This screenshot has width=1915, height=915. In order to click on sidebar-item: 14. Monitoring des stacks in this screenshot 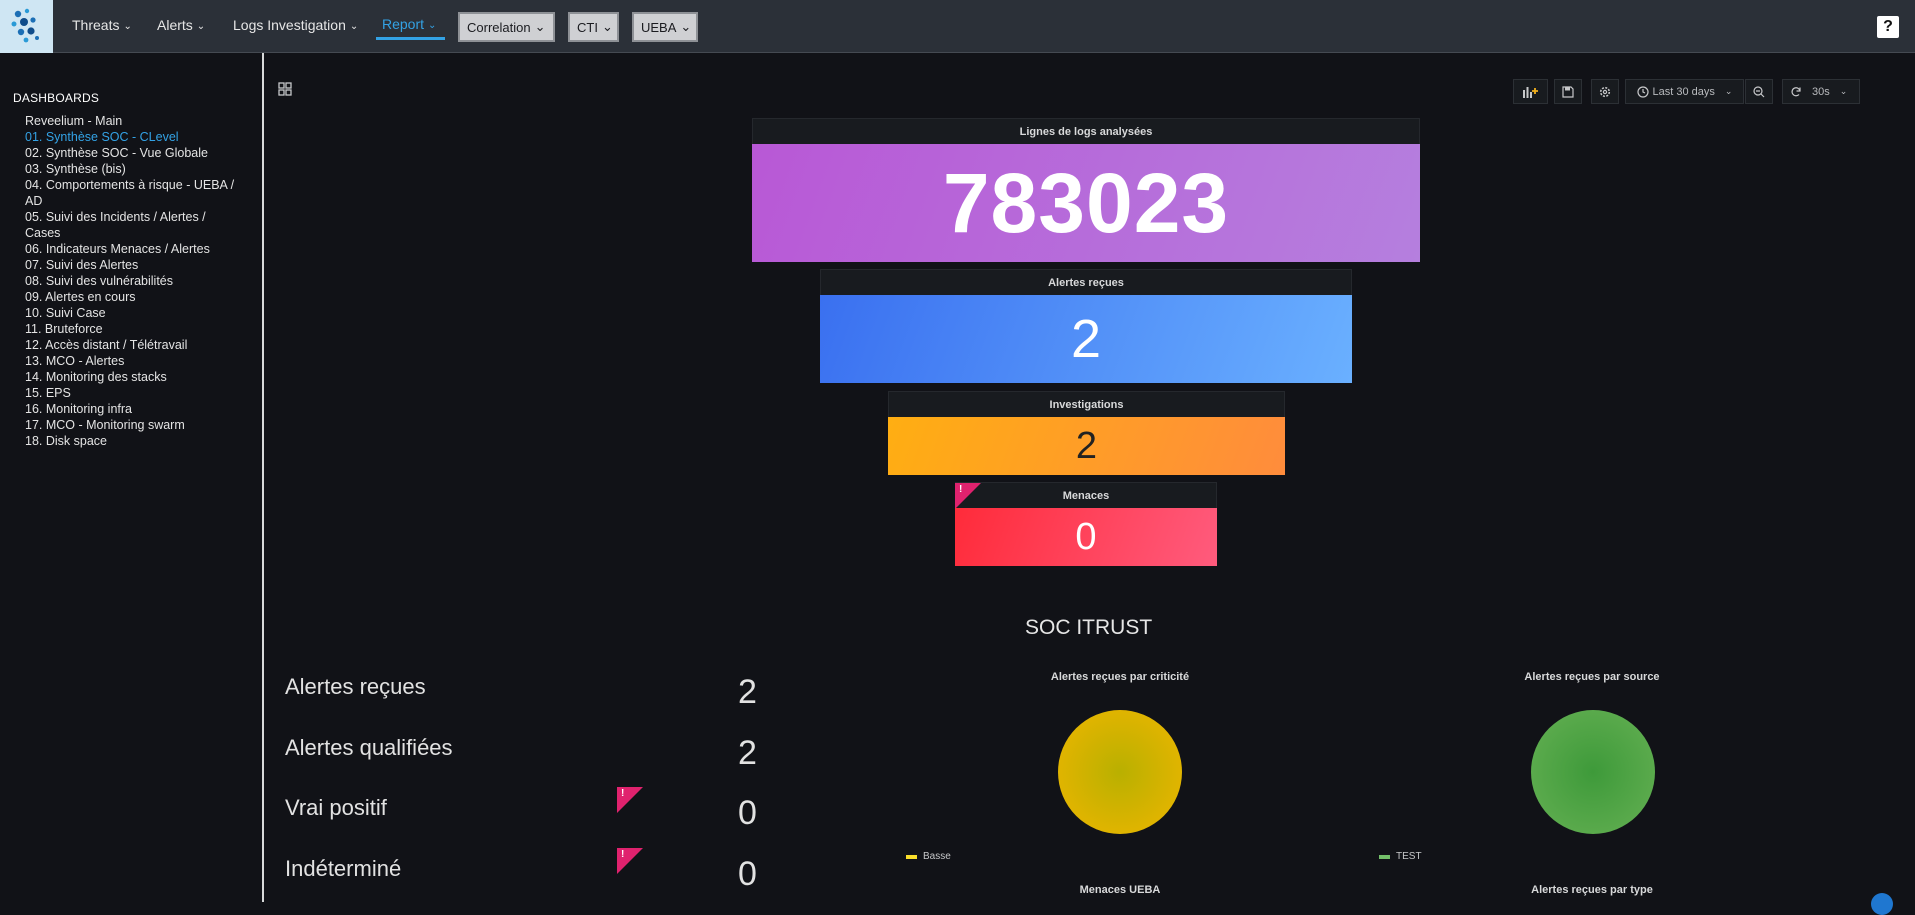, I will do `click(140, 377)`.